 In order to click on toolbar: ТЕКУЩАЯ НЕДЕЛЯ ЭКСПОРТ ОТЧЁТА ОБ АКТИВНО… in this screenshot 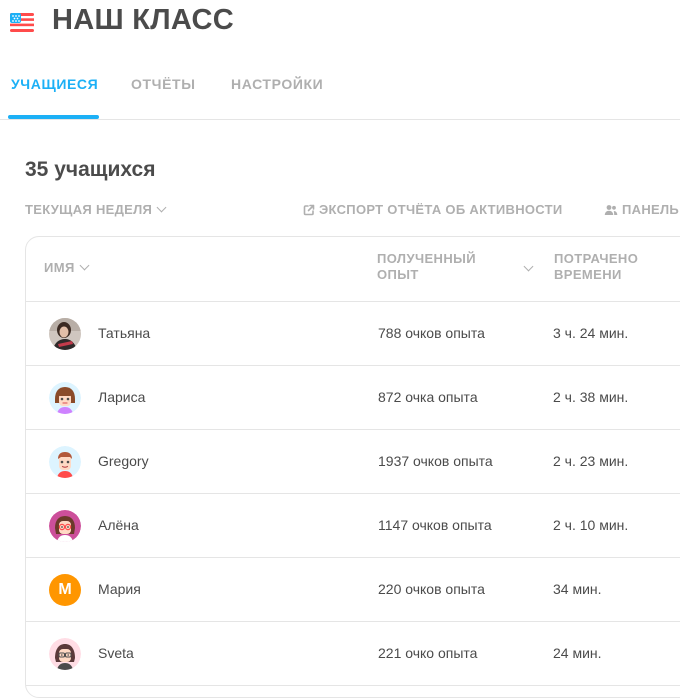, I will do `click(340, 211)`.